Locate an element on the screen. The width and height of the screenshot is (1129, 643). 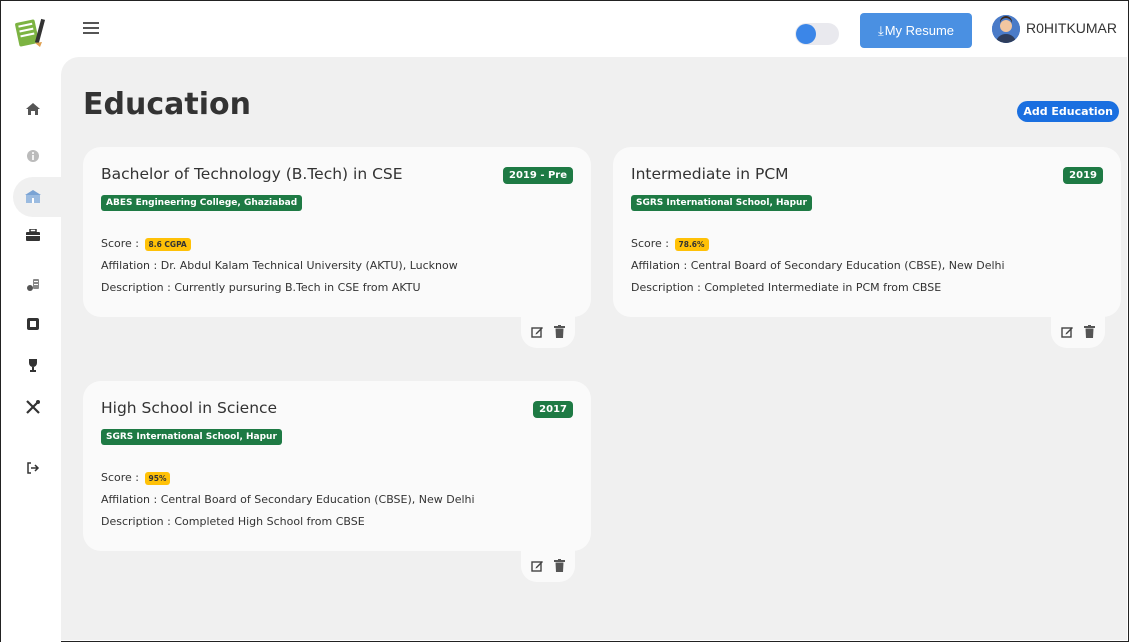
sidebar is located at coordinates (31, 322).